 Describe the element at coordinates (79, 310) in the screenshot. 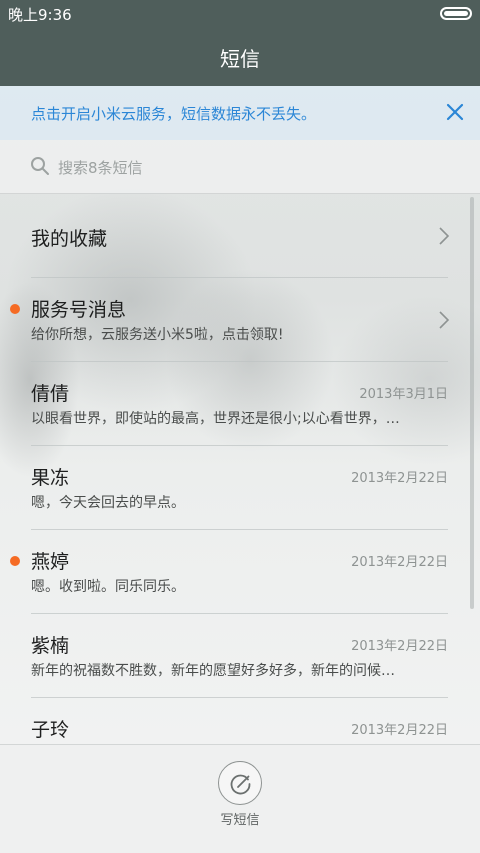

I see `conversation-name: 服务号消息` at that location.